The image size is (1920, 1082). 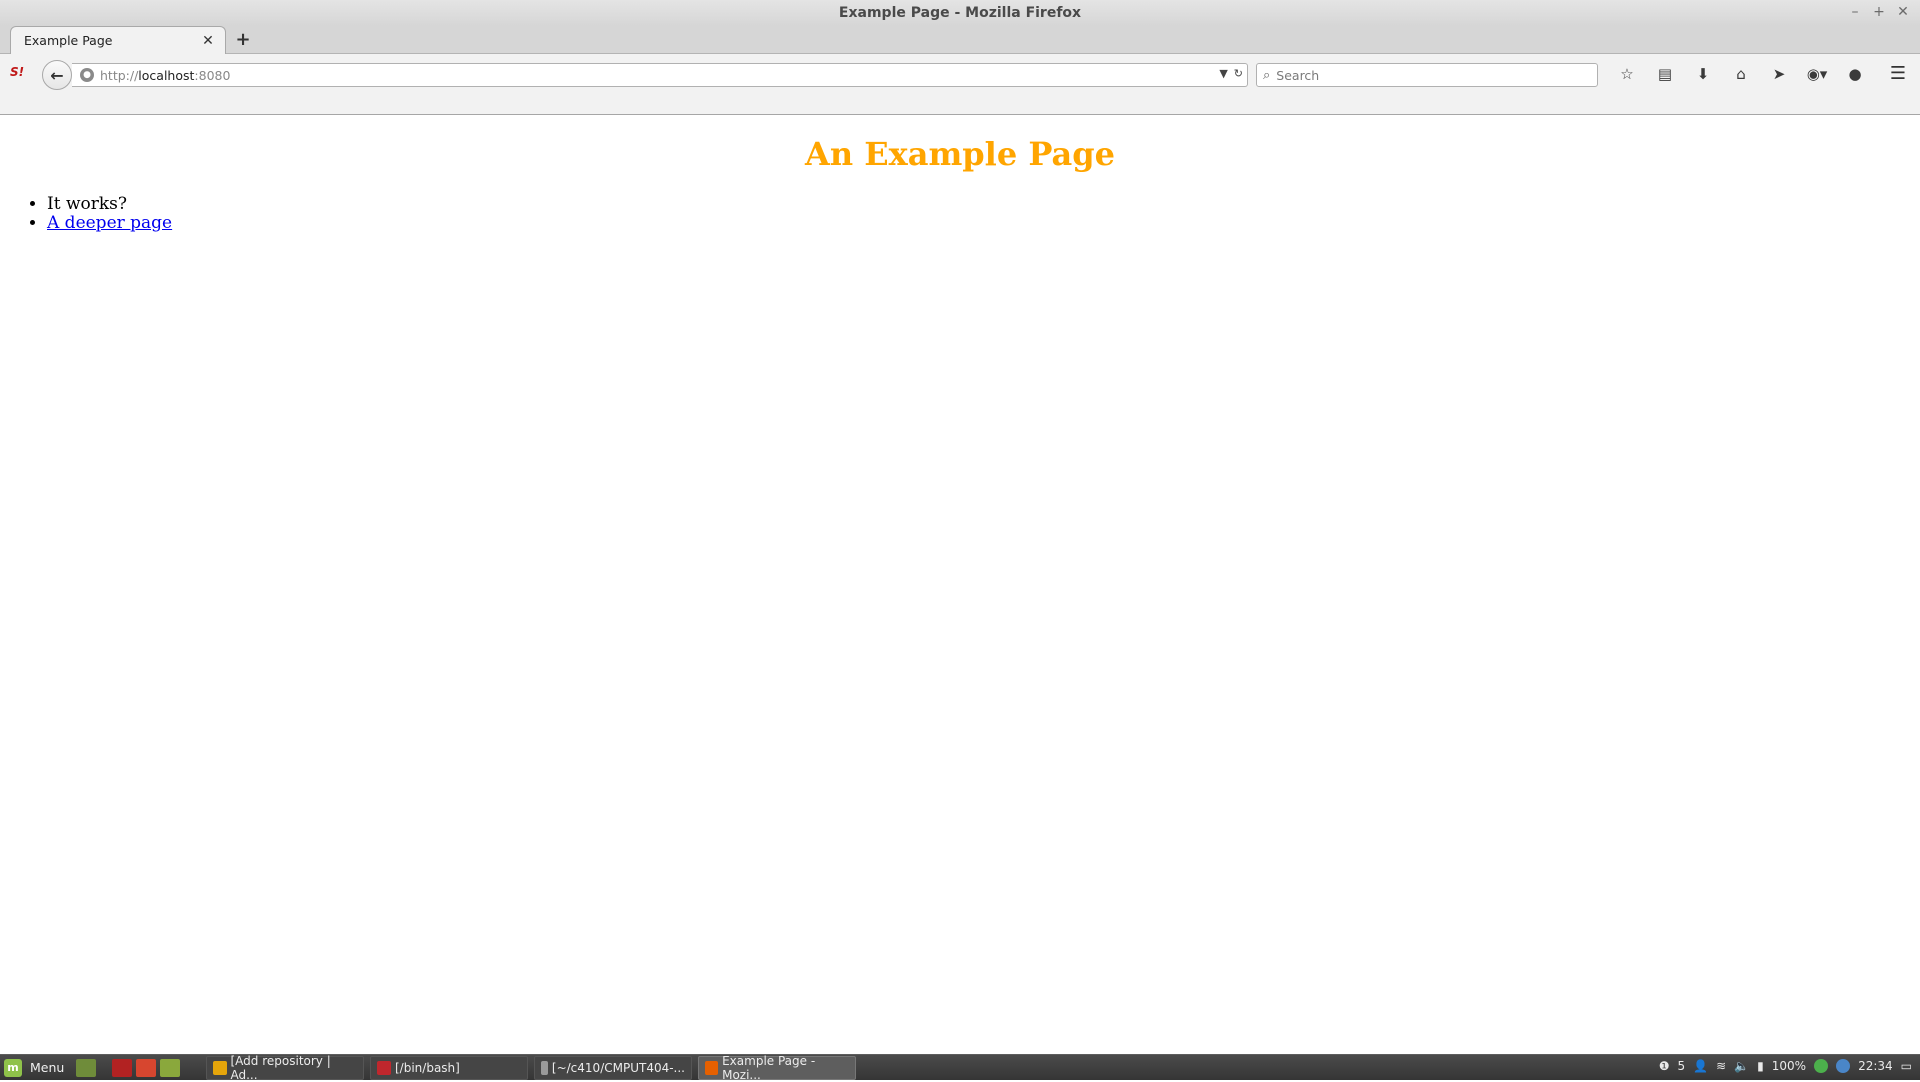 I want to click on url-port: :8080, so click(x=212, y=75).